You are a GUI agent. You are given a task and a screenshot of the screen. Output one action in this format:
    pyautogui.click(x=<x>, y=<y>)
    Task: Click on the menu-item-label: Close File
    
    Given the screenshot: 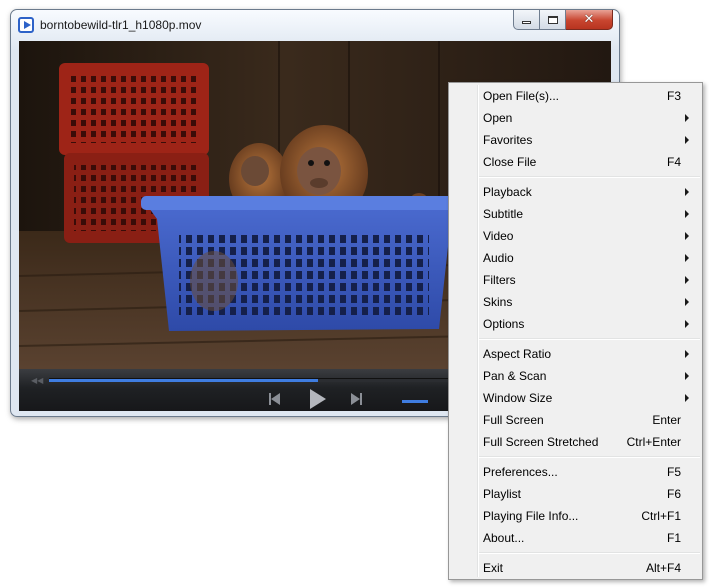 What is the action you would take?
    pyautogui.click(x=510, y=162)
    